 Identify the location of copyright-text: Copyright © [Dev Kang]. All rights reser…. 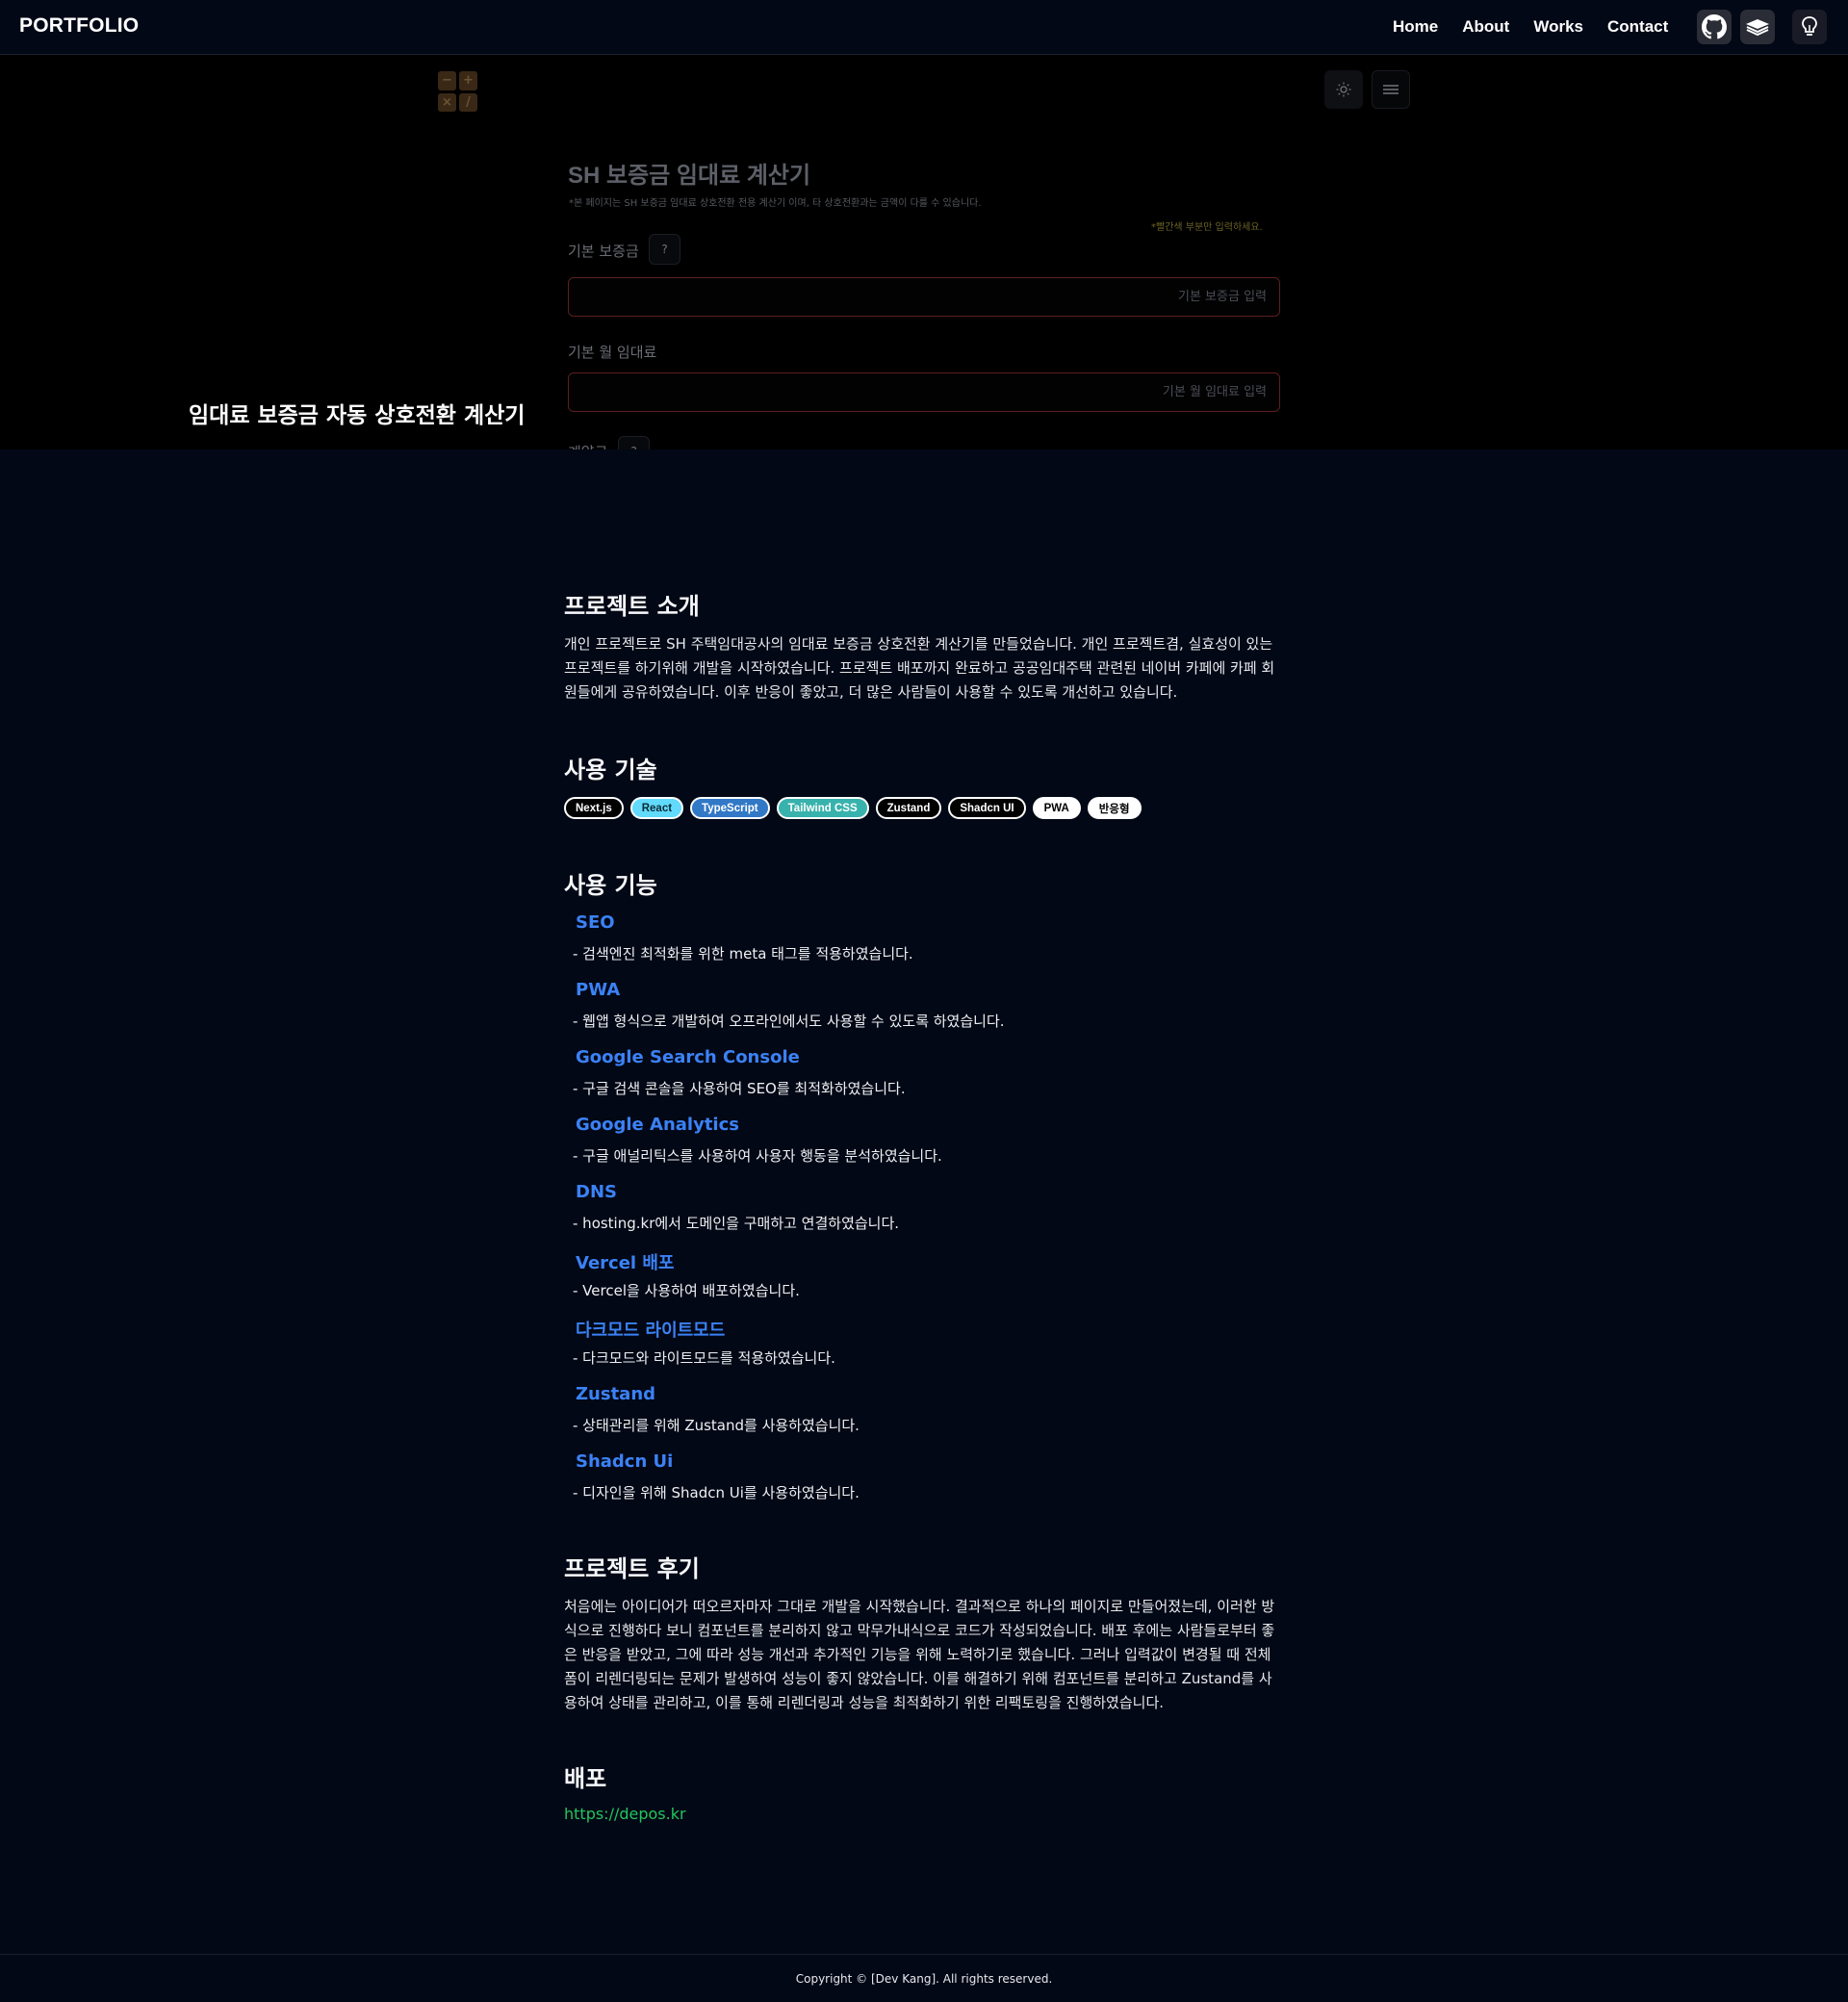
(924, 1978).